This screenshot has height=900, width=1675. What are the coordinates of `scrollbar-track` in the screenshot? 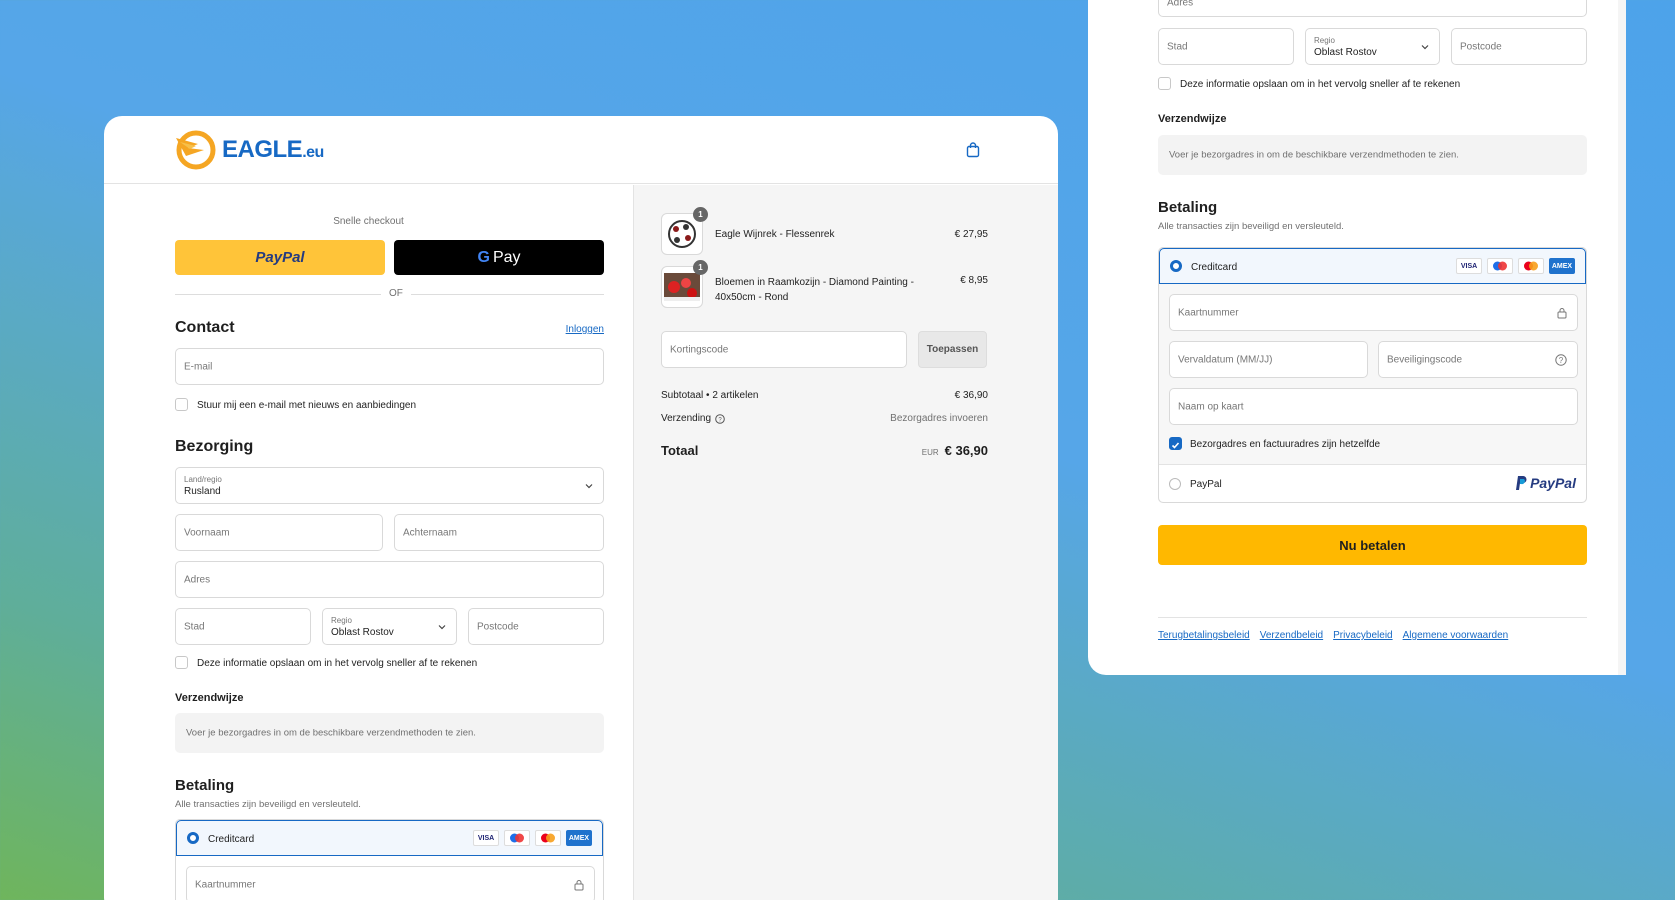 It's located at (1622, 337).